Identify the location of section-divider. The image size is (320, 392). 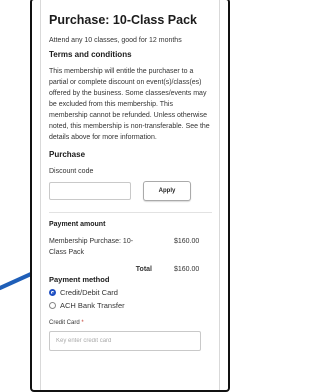
(130, 212).